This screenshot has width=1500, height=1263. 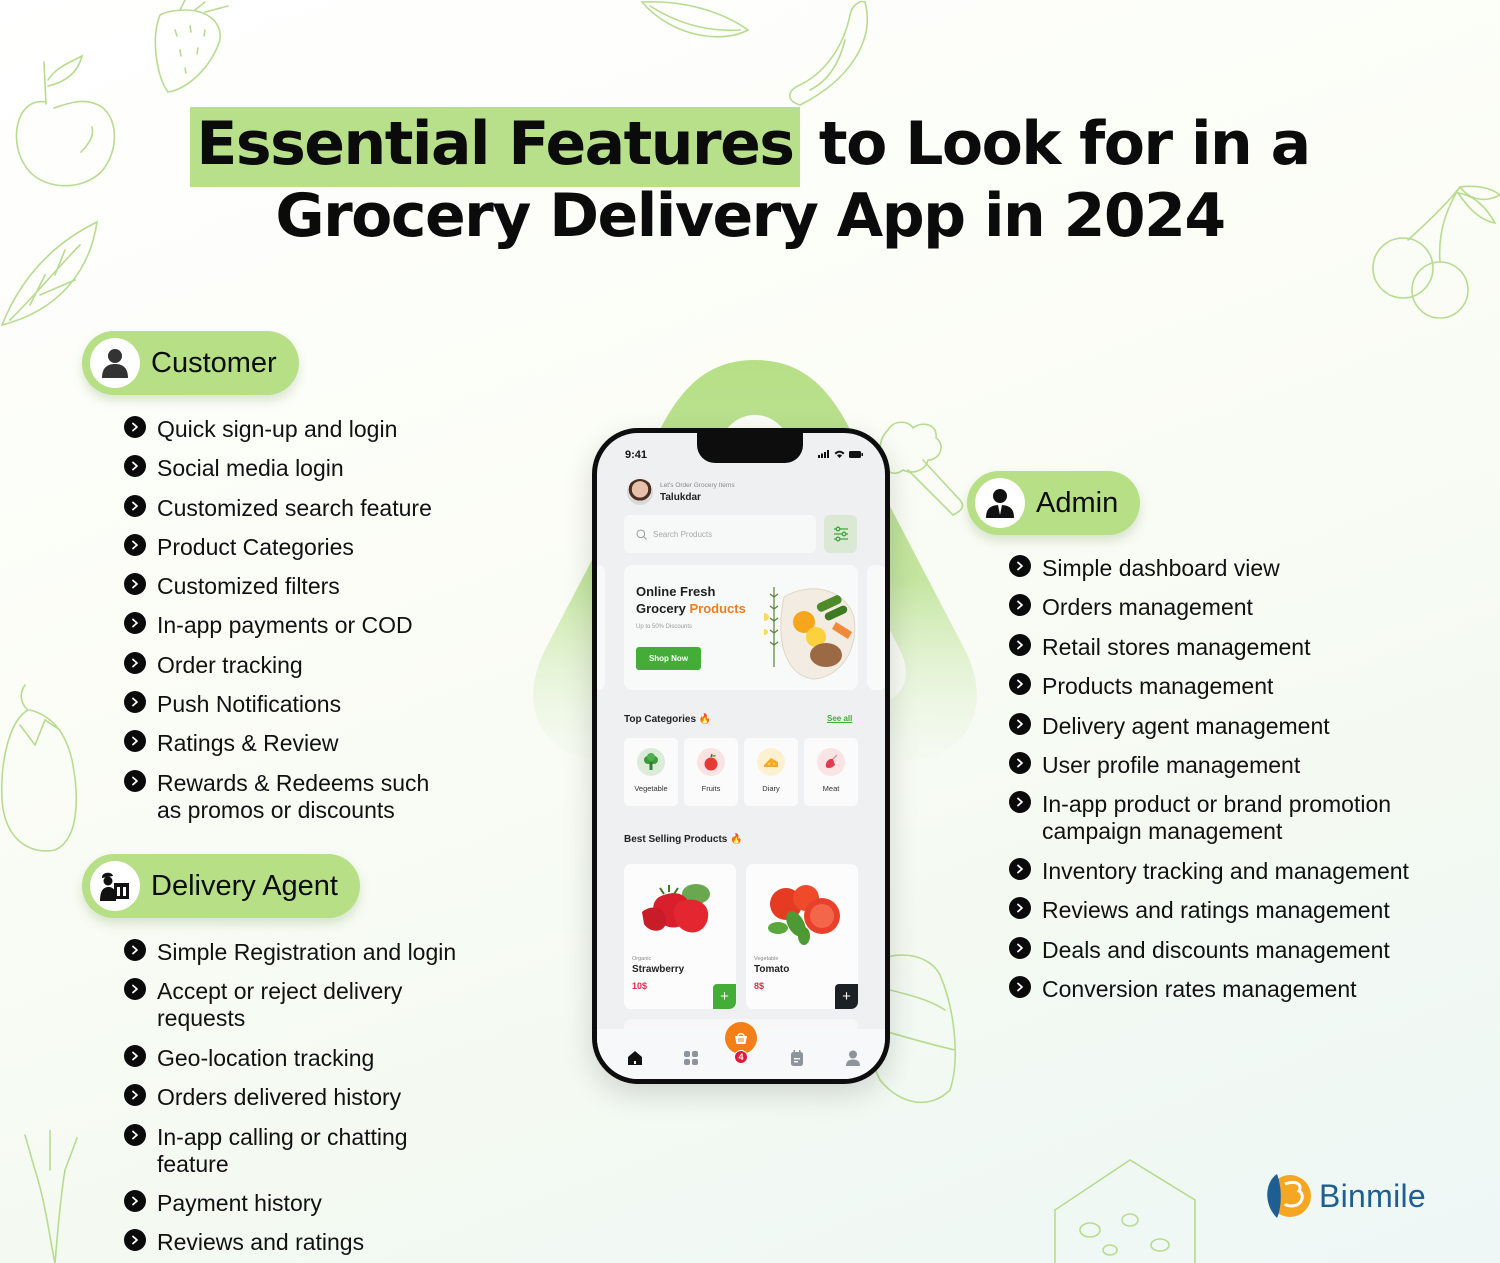 What do you see at coordinates (651, 772) in the screenshot?
I see `category-vegetable: Vegetable` at bounding box center [651, 772].